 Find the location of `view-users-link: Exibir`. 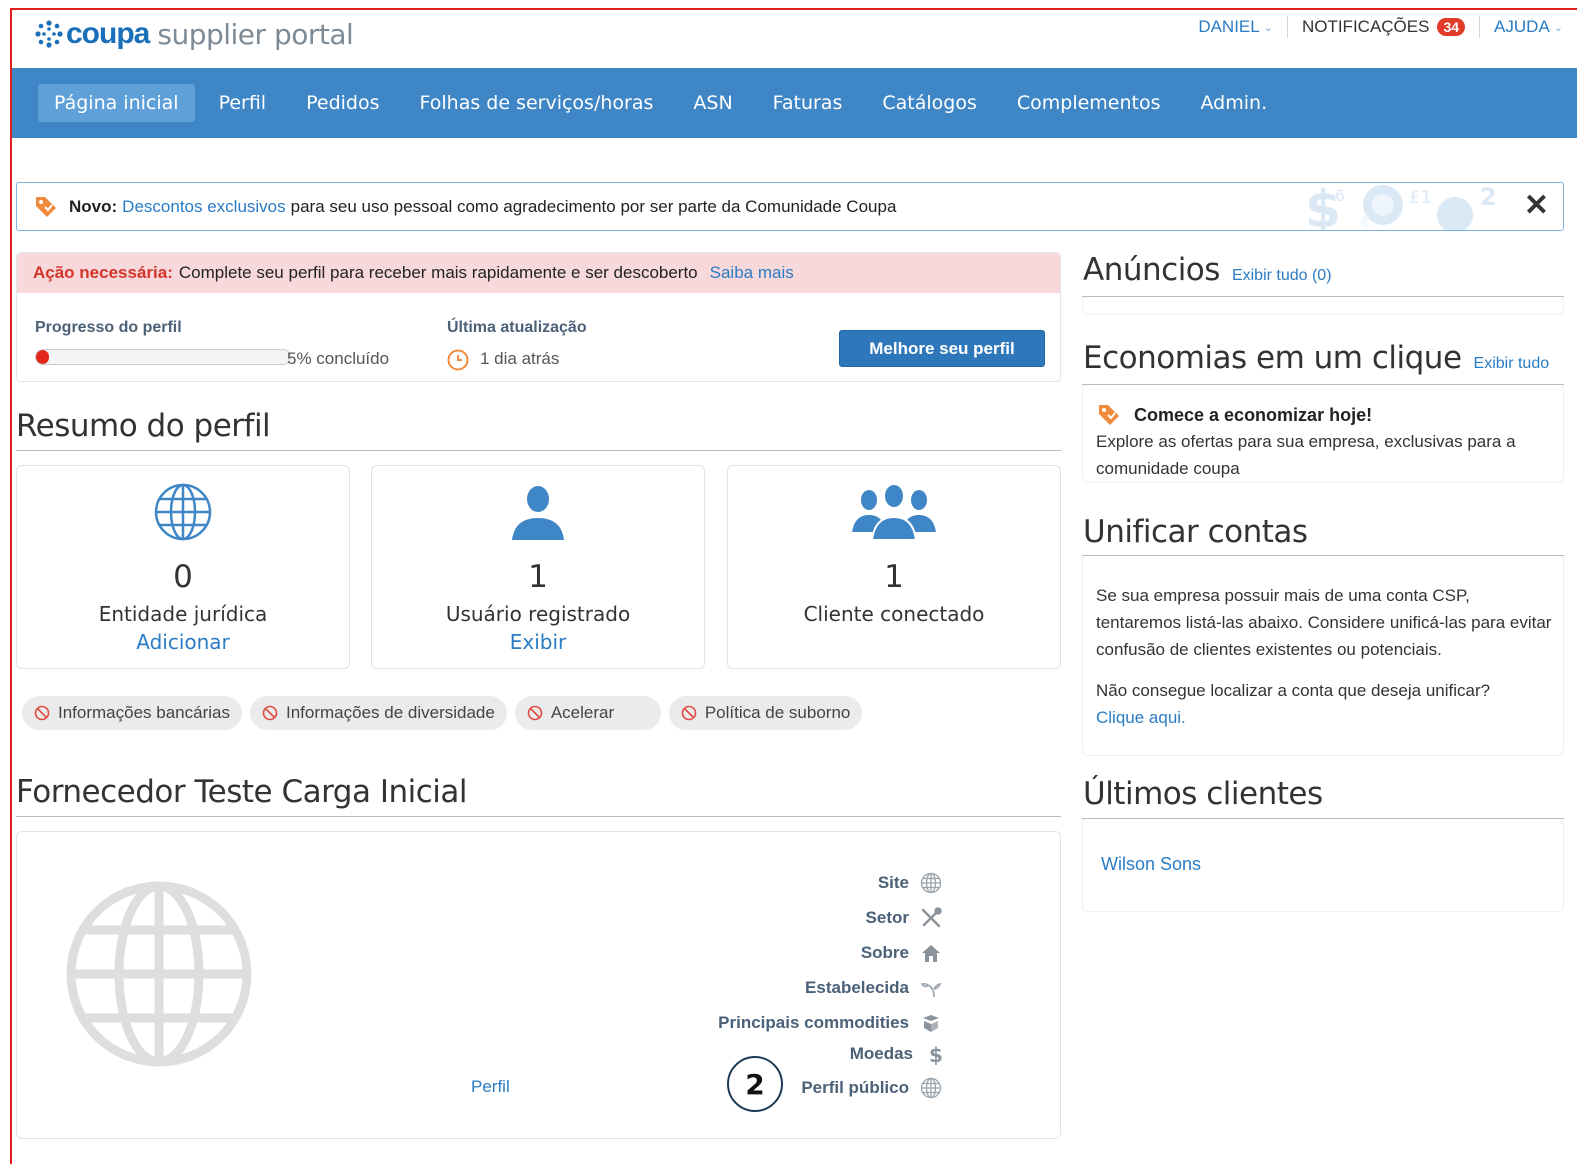

view-users-link: Exibir is located at coordinates (538, 642).